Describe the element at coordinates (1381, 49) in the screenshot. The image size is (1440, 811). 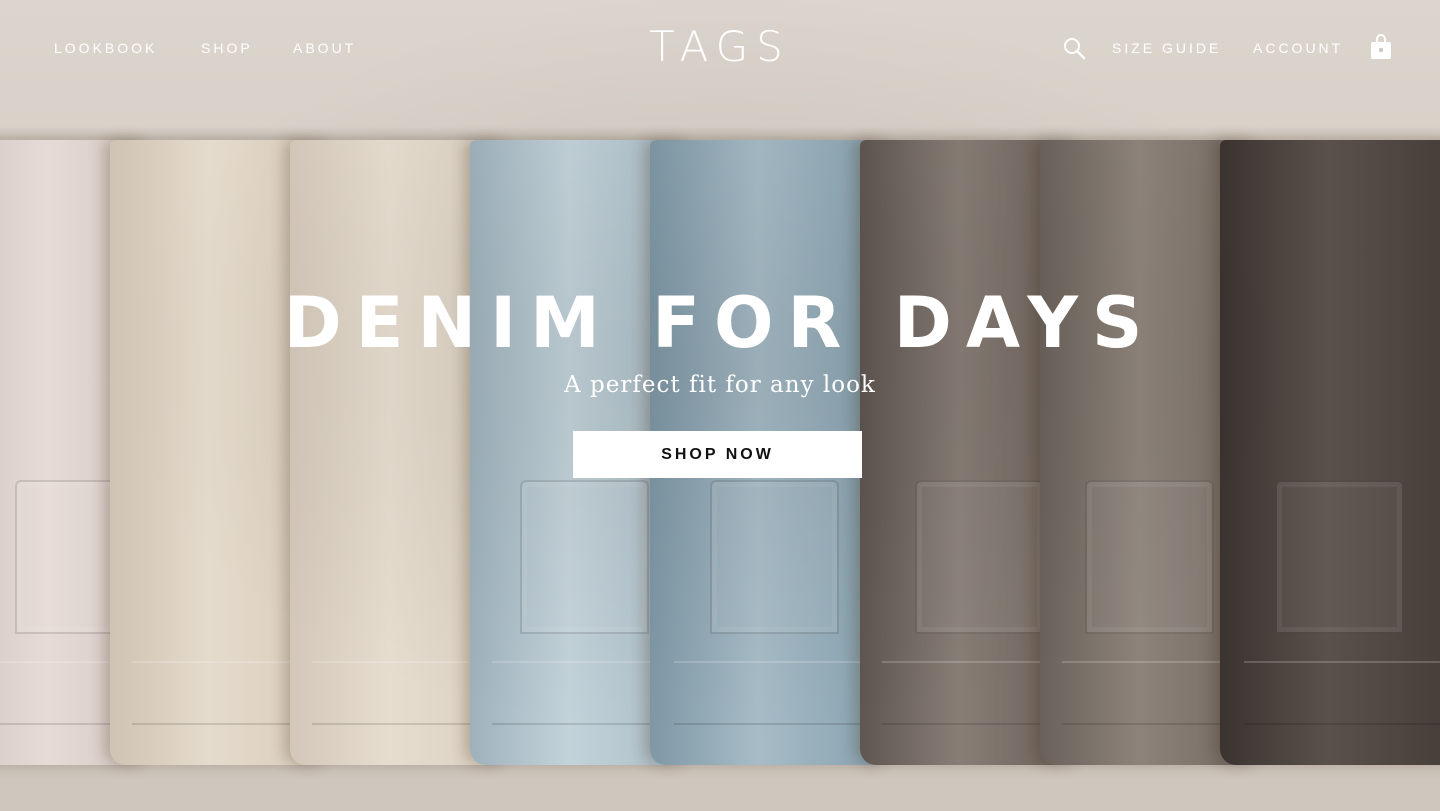
I see `shopping-bag-icon` at that location.